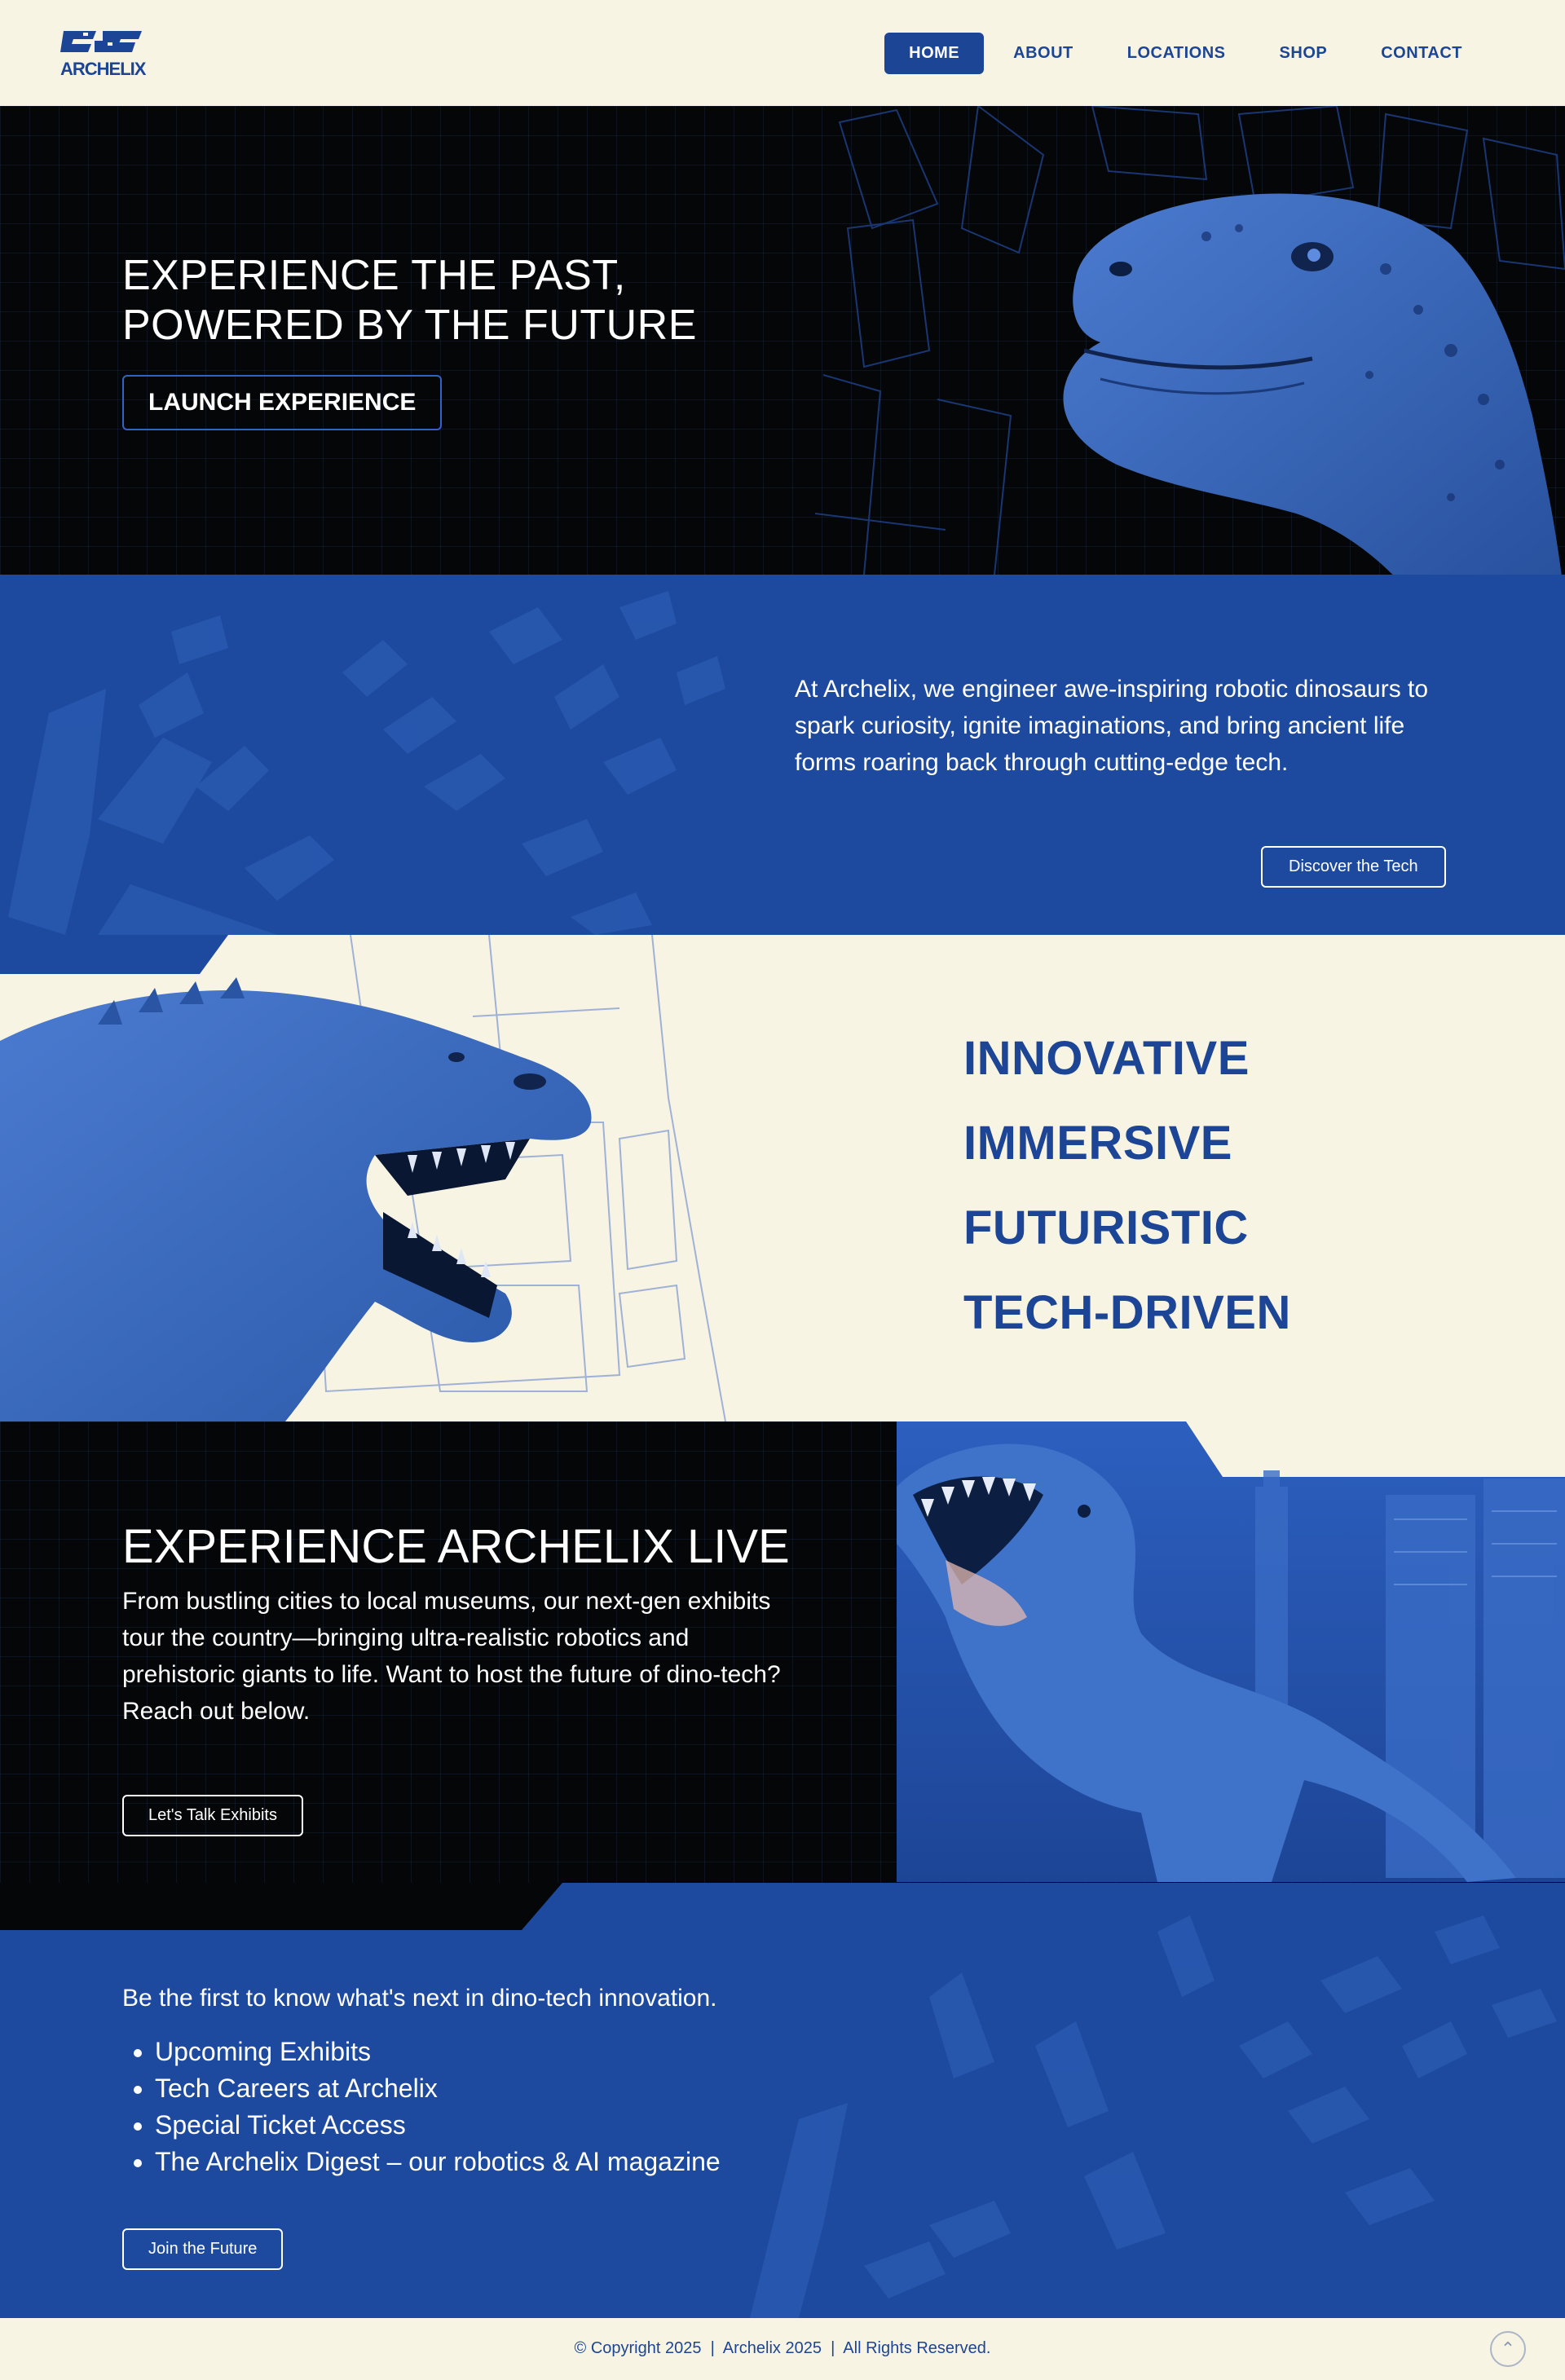  What do you see at coordinates (212, 1816) in the screenshot?
I see `lets-talk-exhibits-button: Let's Talk Exhibits` at bounding box center [212, 1816].